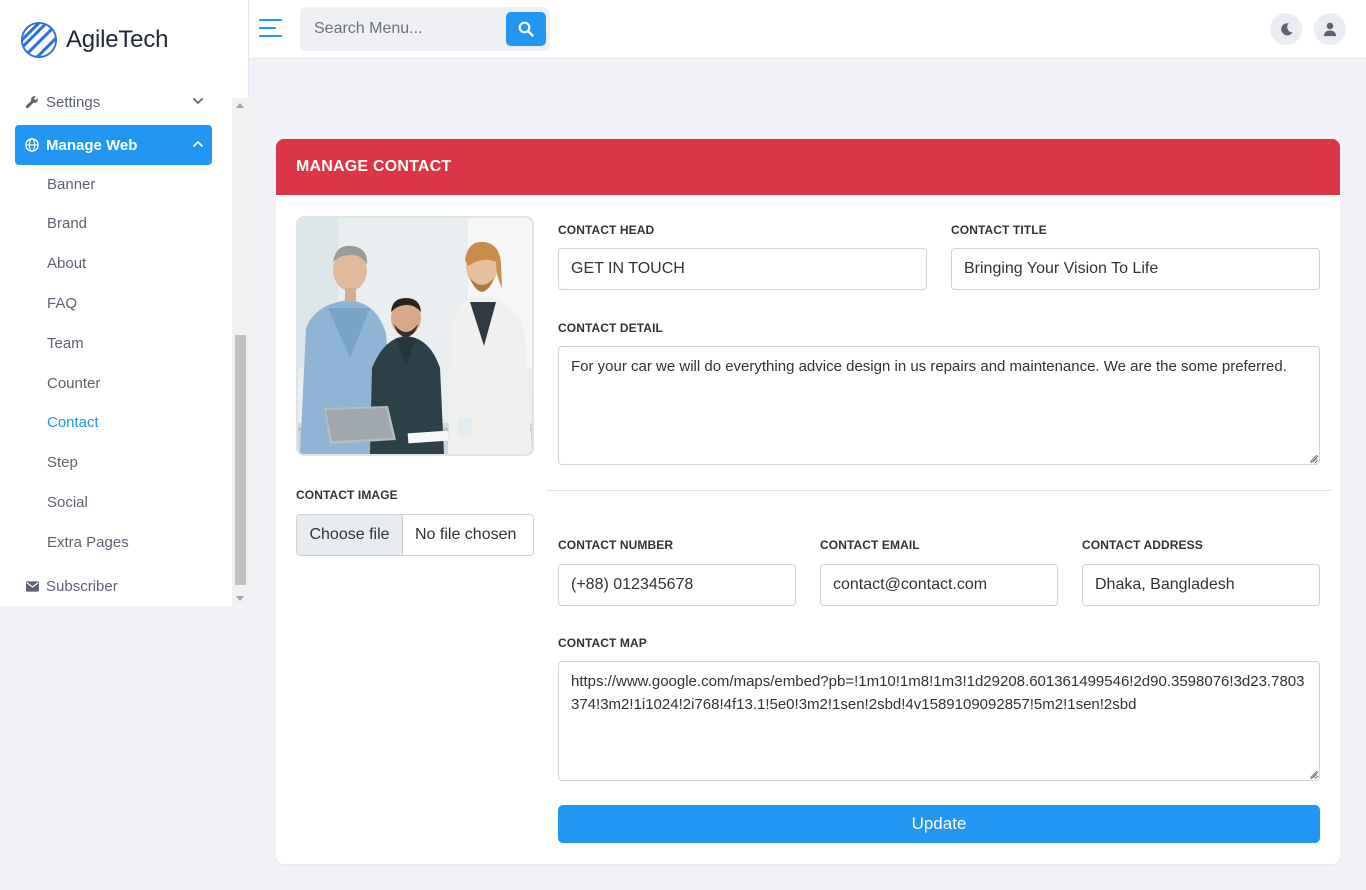 This screenshot has width=1366, height=890. I want to click on sidebar-subitem-team: Team, so click(65, 344).